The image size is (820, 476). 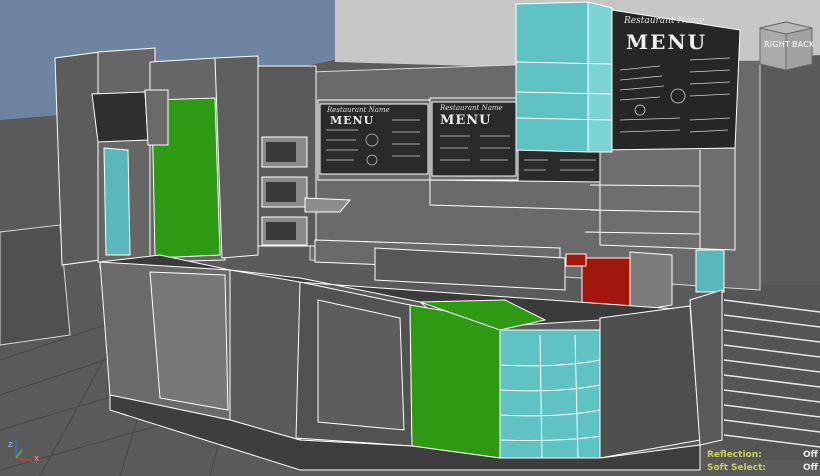 I want to click on small-menu-board, so click(x=120, y=117).